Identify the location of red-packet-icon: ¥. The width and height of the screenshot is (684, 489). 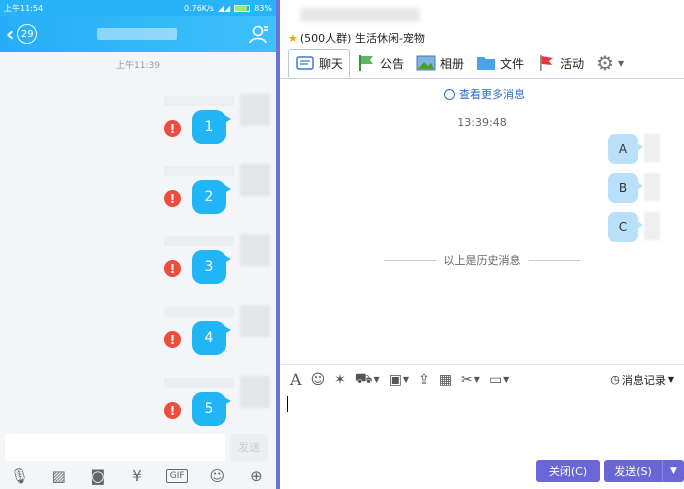
(137, 476).